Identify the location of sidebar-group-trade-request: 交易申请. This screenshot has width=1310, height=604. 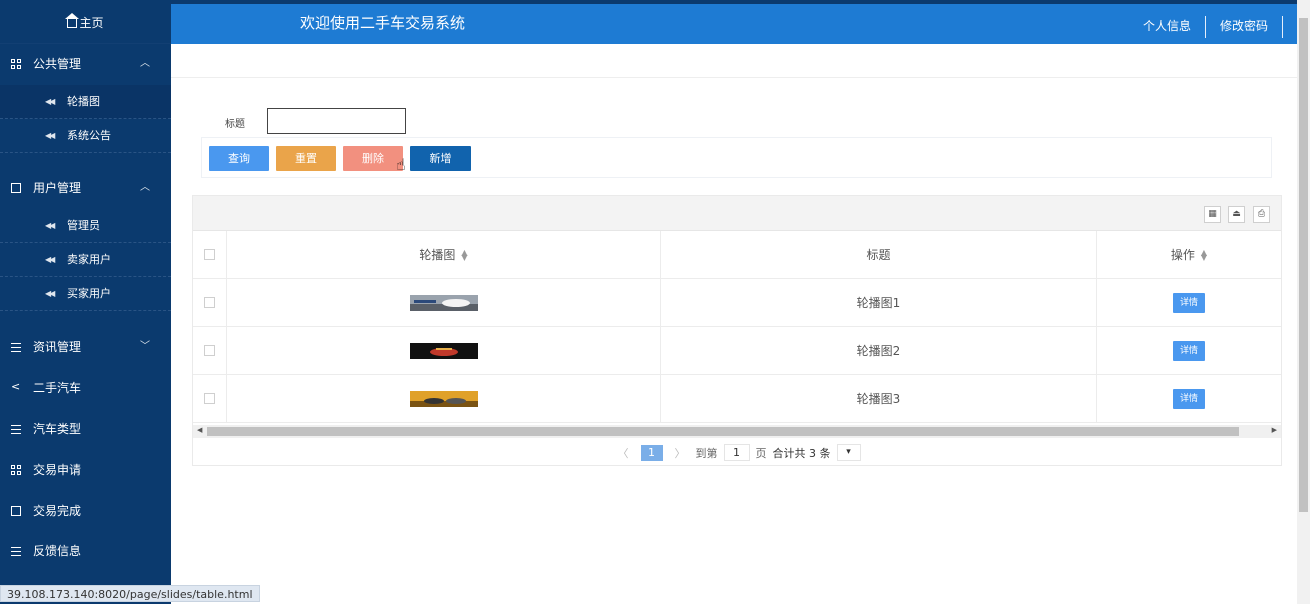
(85, 470).